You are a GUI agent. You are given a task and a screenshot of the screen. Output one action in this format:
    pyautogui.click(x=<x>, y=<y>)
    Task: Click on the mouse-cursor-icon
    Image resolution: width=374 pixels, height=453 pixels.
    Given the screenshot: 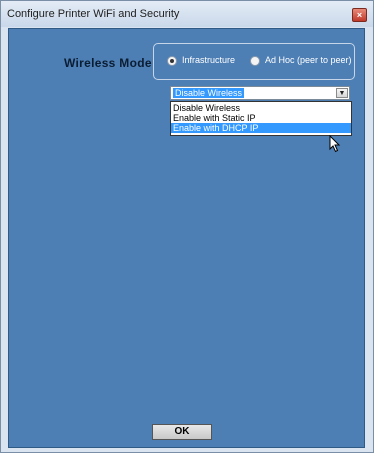 What is the action you would take?
    pyautogui.click(x=335, y=144)
    